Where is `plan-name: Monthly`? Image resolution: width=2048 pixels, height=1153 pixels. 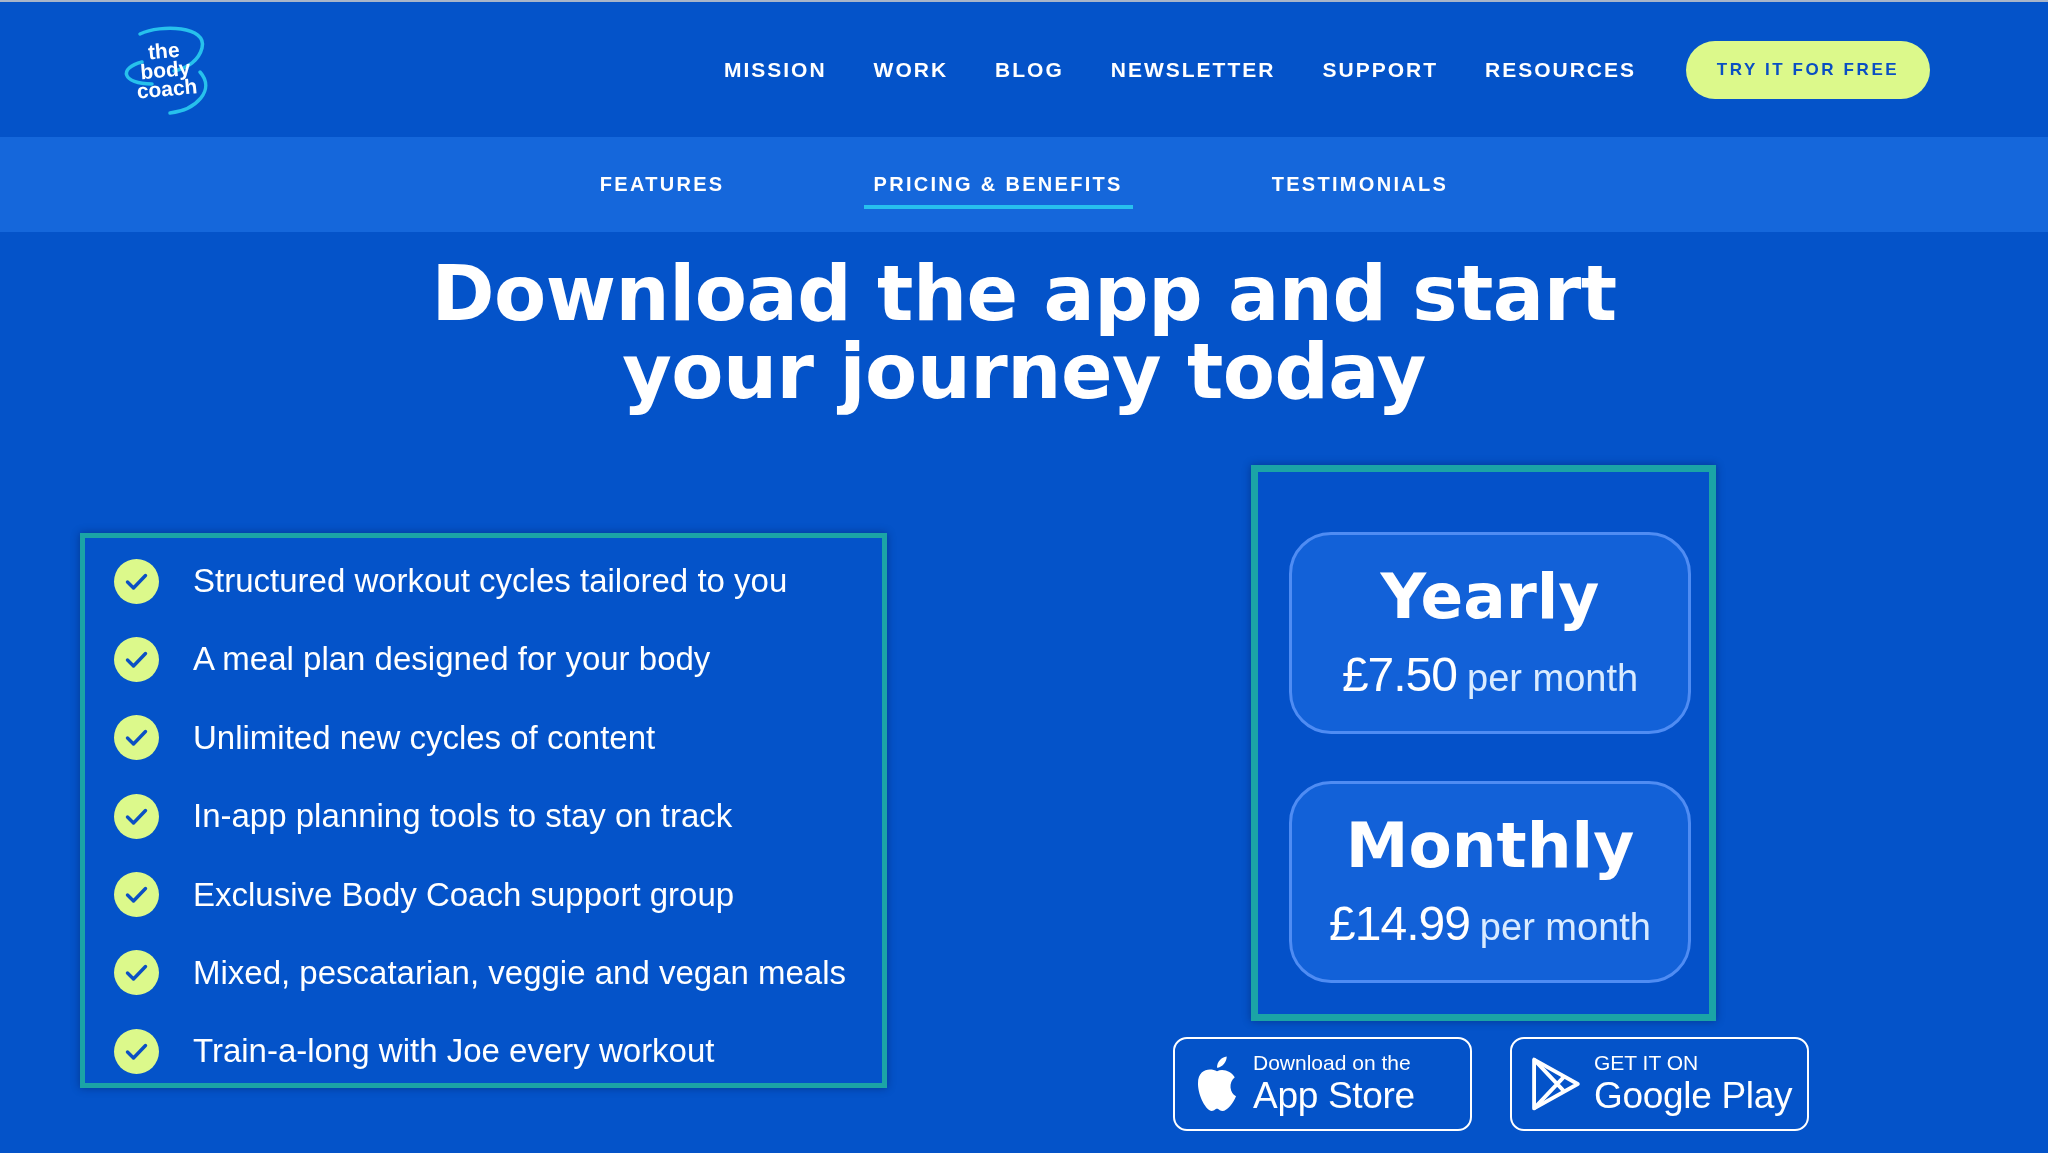 plan-name: Monthly is located at coordinates (1490, 846).